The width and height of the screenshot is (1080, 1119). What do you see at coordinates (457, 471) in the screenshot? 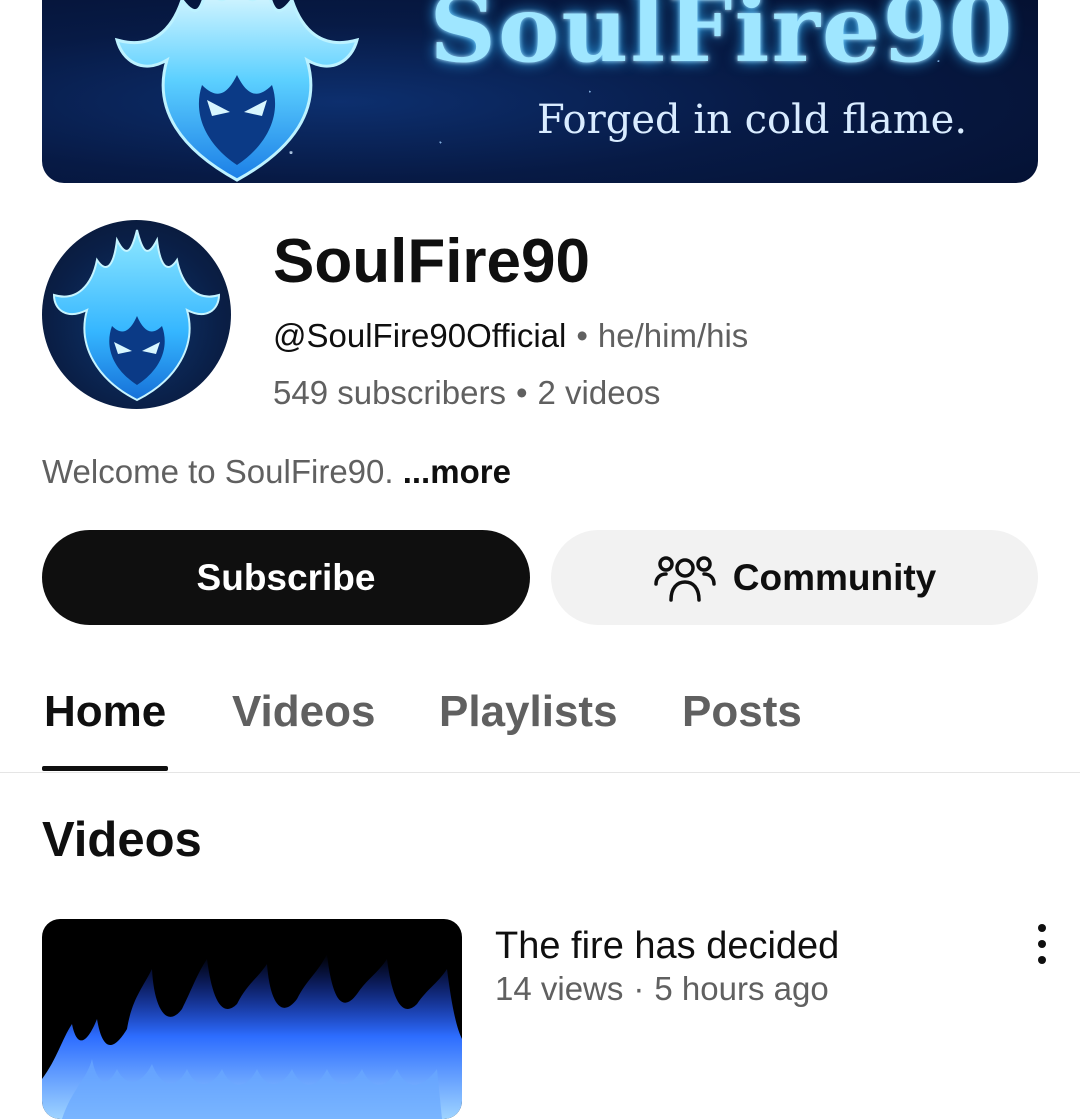
I see `more-link: ...more` at bounding box center [457, 471].